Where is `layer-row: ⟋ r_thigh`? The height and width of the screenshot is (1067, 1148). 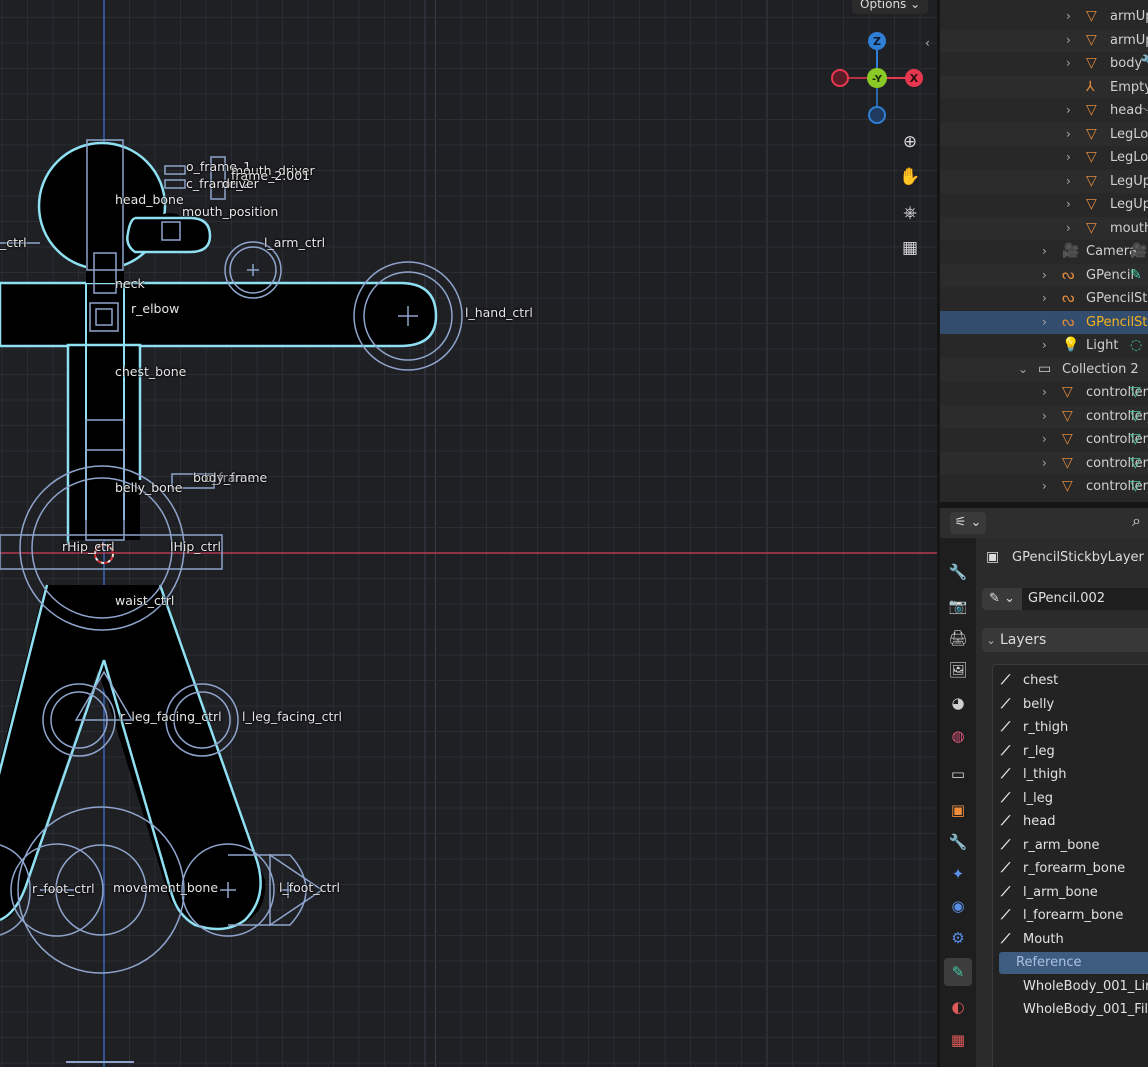 layer-row: ⟋ r_thigh is located at coordinates (1070, 728).